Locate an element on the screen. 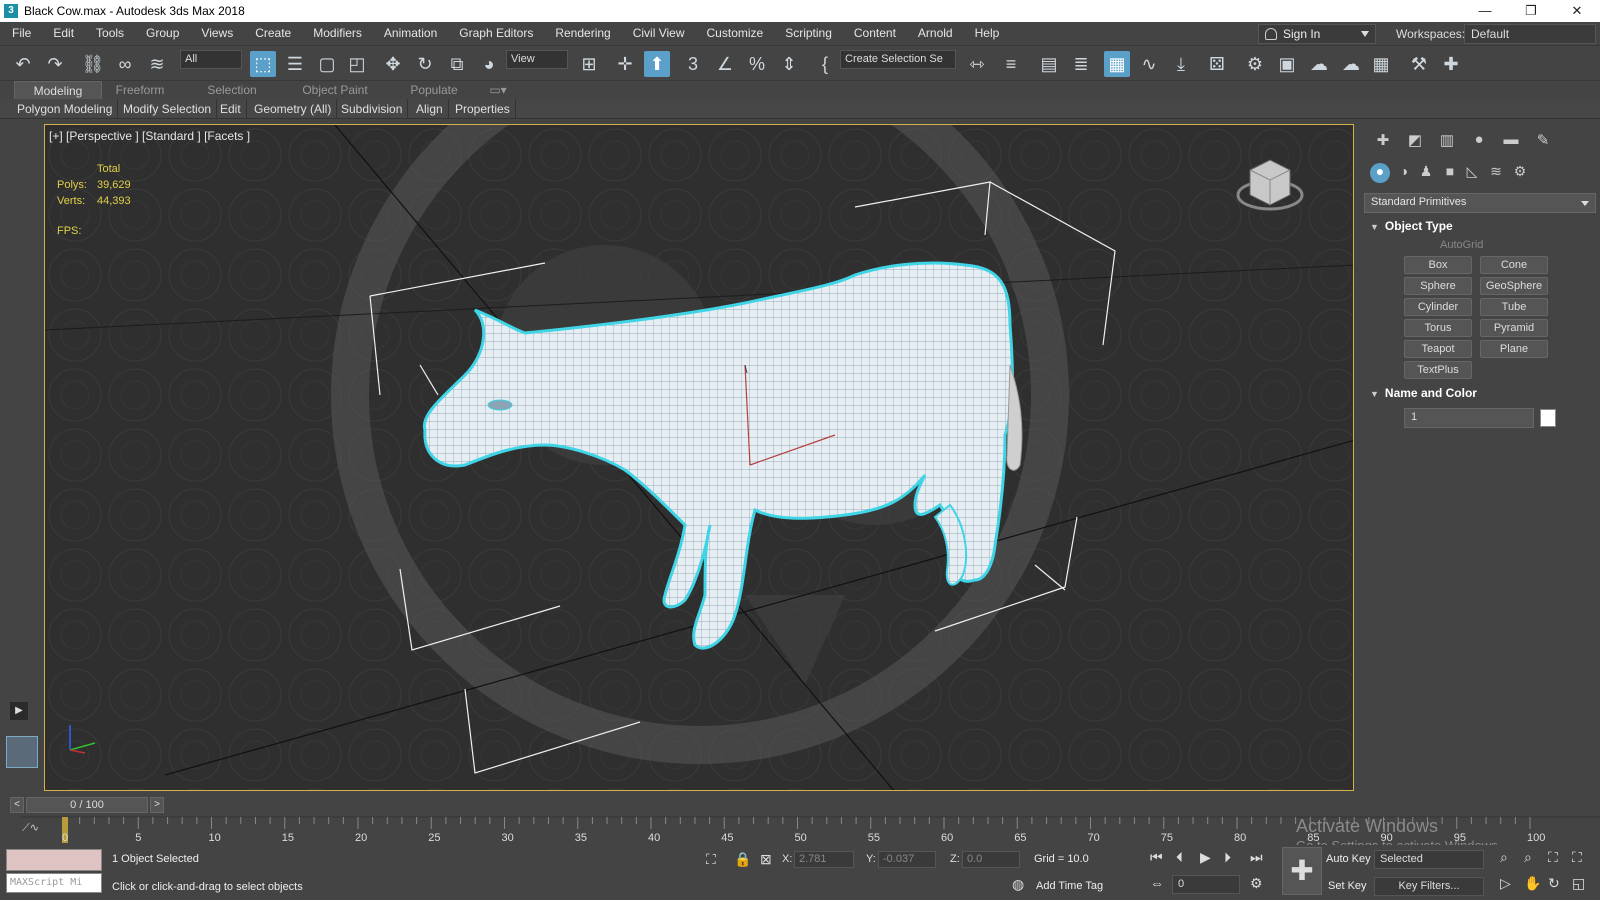  menu-file: File is located at coordinates (20, 33).